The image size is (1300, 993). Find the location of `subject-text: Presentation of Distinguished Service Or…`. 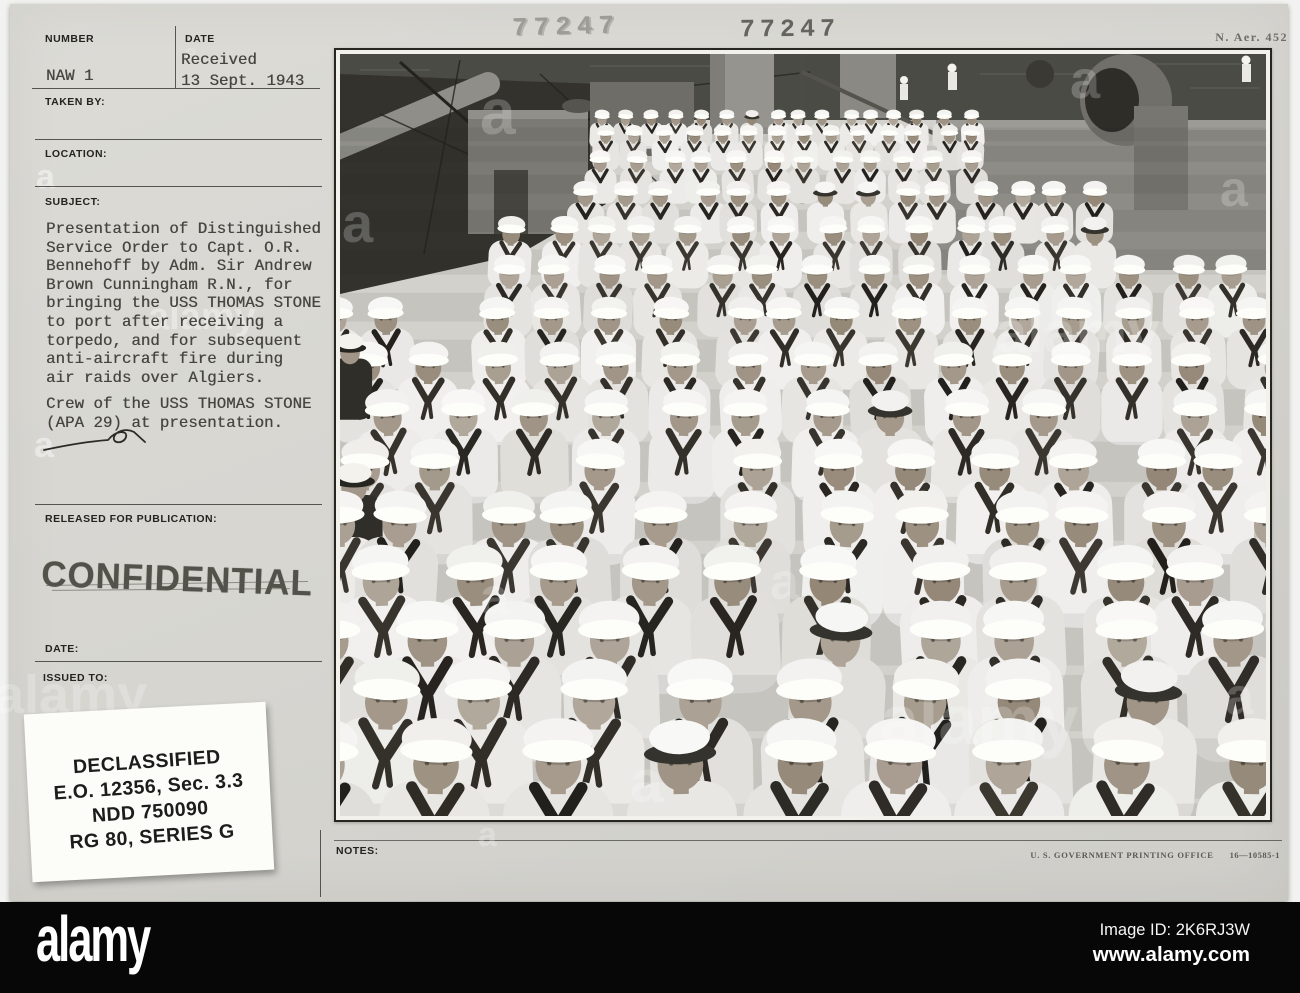

subject-text: Presentation of Distinguished Service Or… is located at coordinates (183, 303).